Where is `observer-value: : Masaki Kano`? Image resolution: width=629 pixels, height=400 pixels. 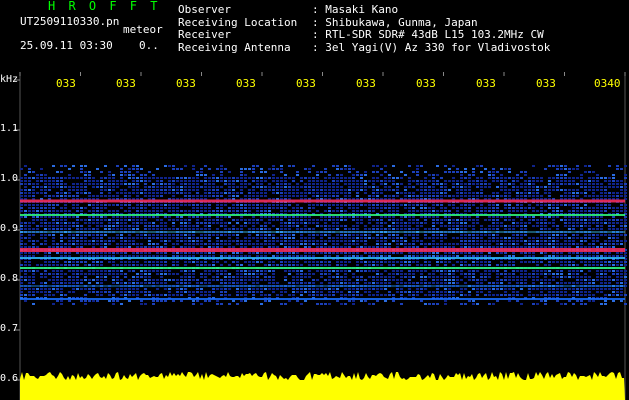
observer-value: : Masaki Kano is located at coordinates (355, 9).